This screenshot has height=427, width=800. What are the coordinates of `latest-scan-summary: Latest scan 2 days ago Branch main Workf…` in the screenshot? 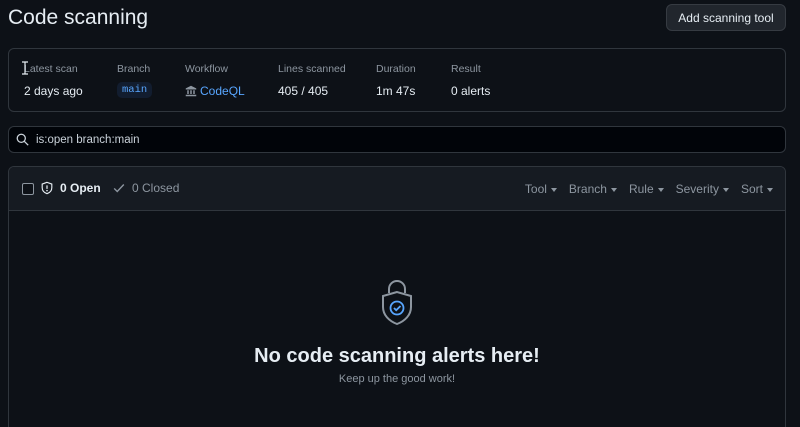 It's located at (397, 80).